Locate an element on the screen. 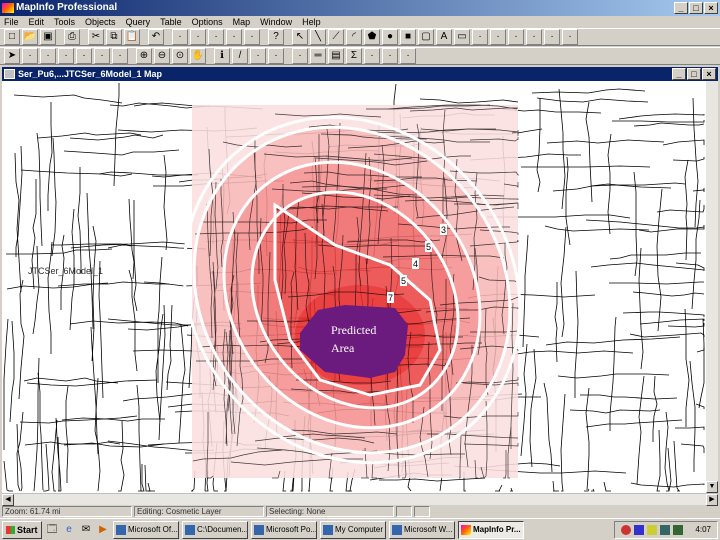  start-button: Start is located at coordinates (22, 529).